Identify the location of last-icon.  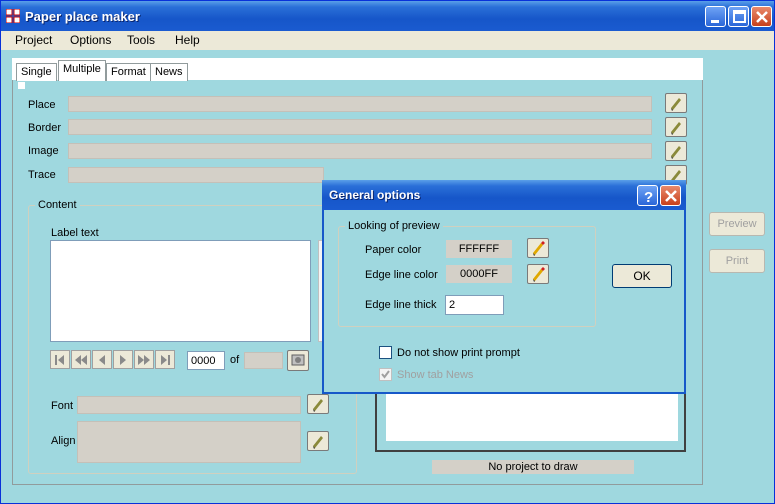
(165, 360).